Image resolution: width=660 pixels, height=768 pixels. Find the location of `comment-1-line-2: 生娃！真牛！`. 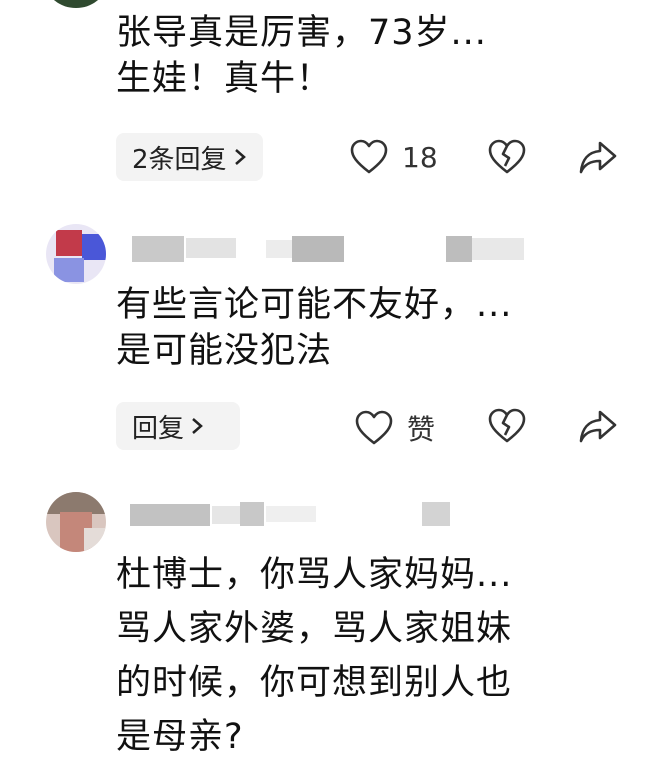

comment-1-line-2: 生娃！真牛！ is located at coordinates (224, 79).